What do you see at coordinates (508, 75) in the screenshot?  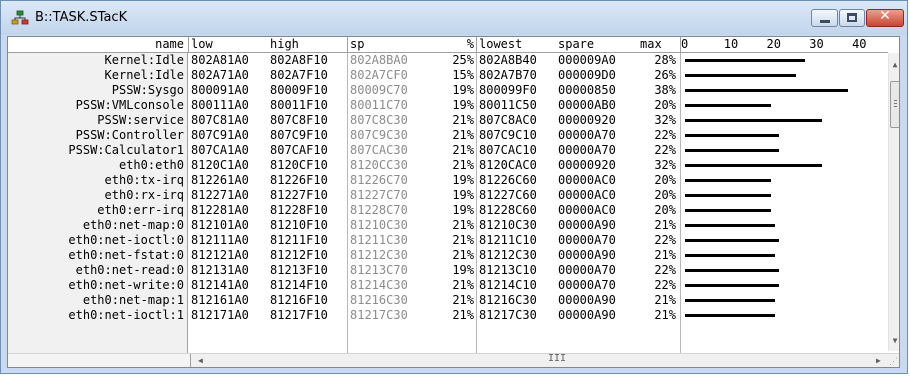 I see `cell-lowest: 802A7B70` at bounding box center [508, 75].